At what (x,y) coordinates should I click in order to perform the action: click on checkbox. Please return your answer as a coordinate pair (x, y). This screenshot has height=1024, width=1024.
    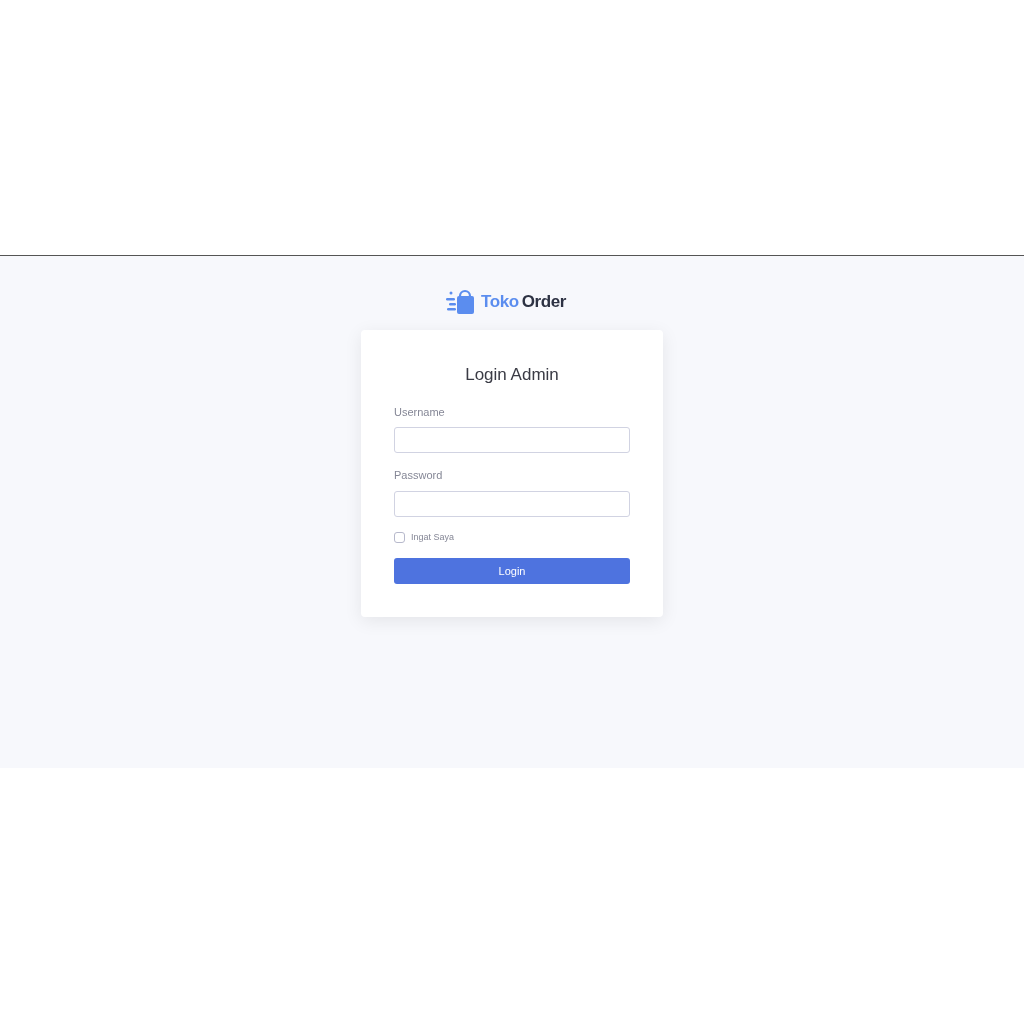
    Looking at the image, I should click on (399, 537).